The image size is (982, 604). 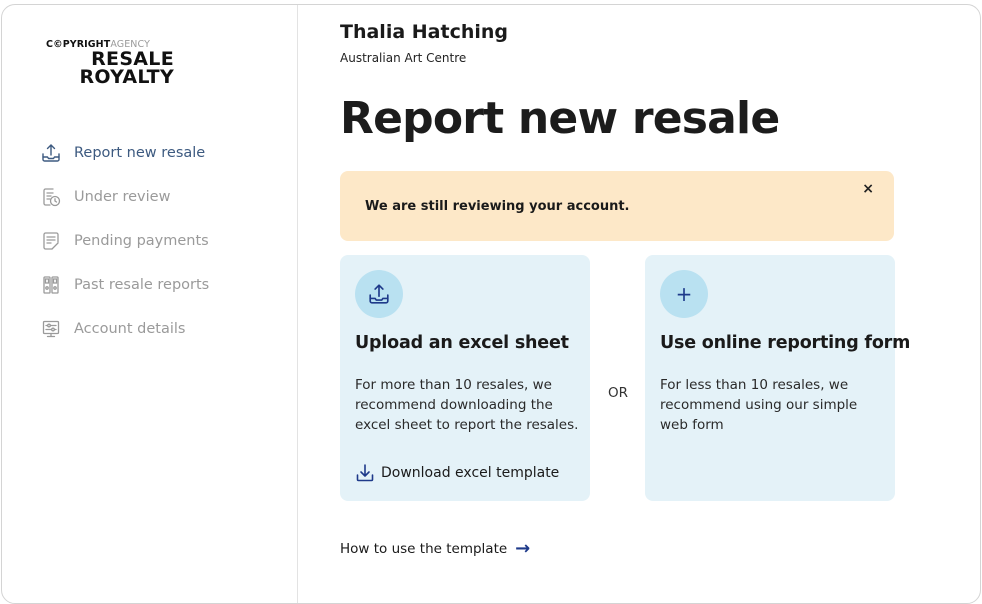 What do you see at coordinates (142, 285) in the screenshot?
I see `sidebar-item-label: Past resale reports` at bounding box center [142, 285].